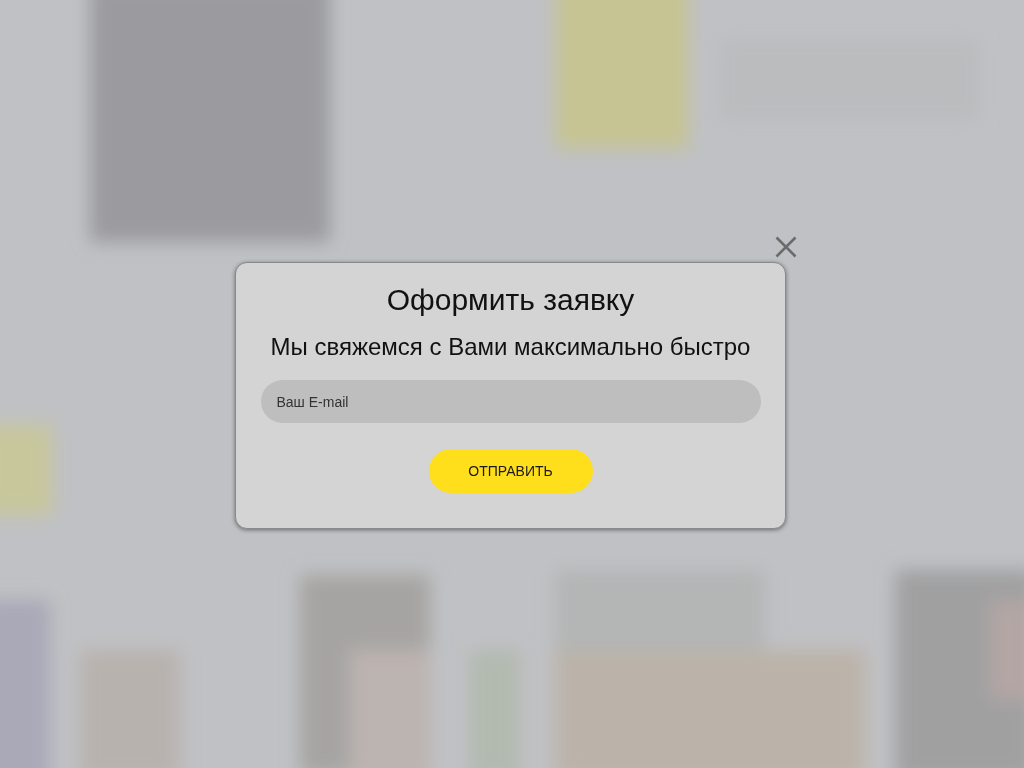 The image size is (1024, 768). I want to click on dialog-subtitle: Мы свяжемся с Вами максимально быстро, so click(510, 347).